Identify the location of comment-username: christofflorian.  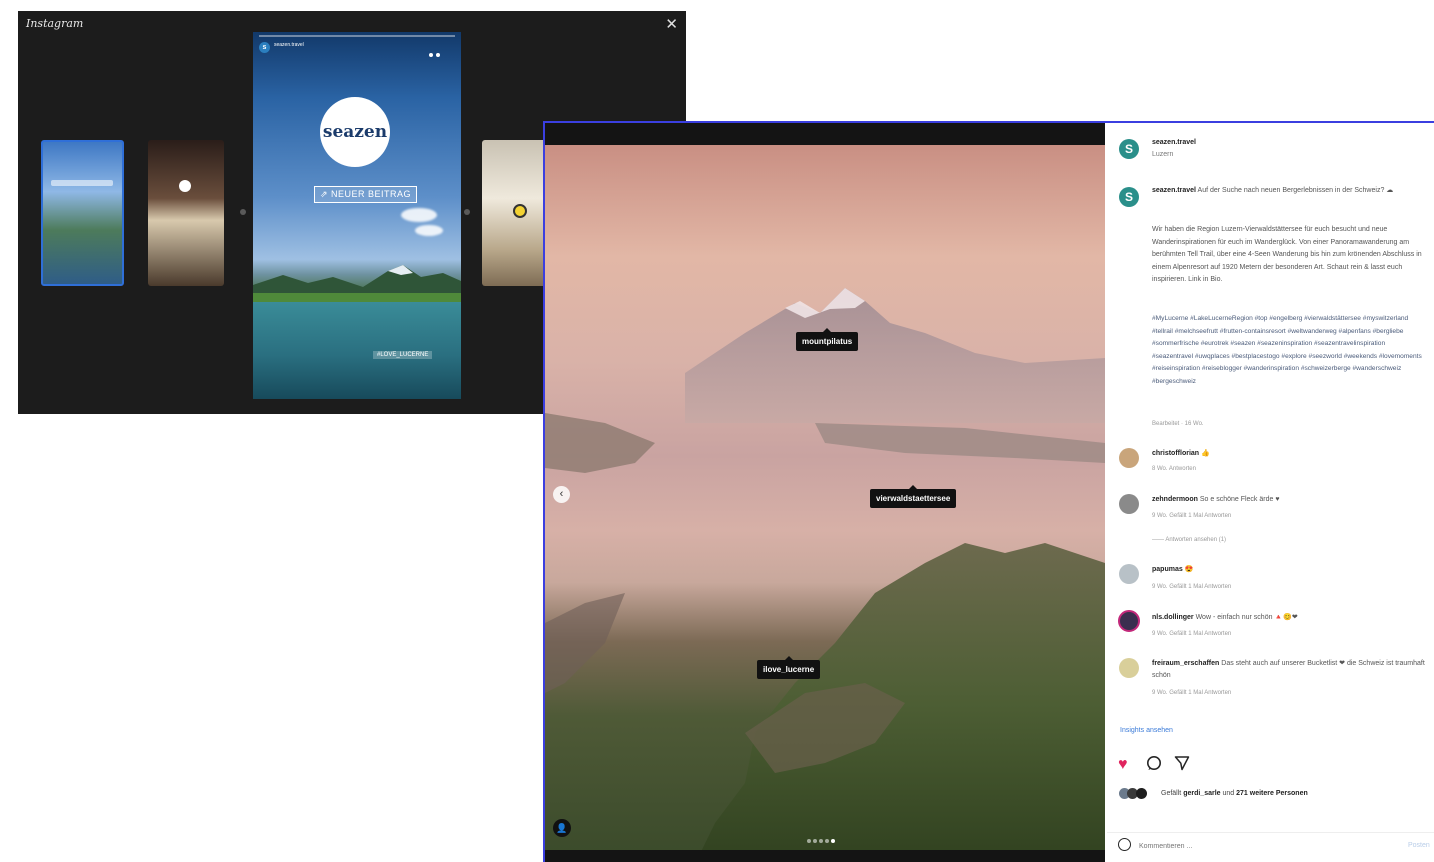
(1175, 453).